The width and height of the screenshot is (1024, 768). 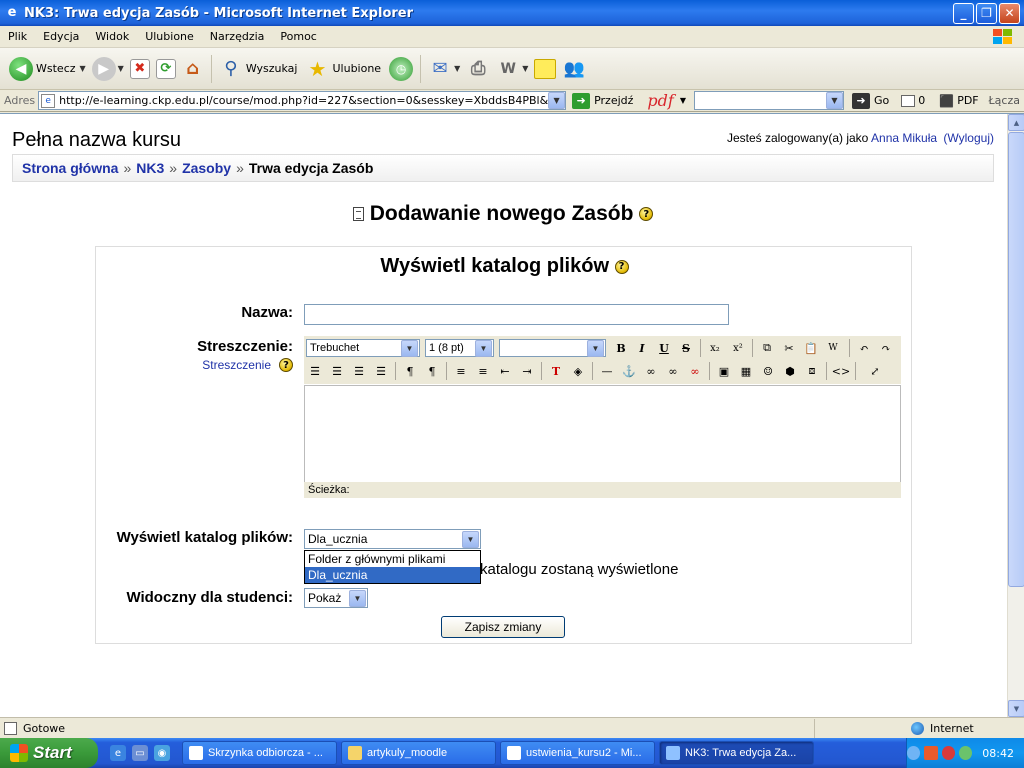 What do you see at coordinates (881, 100) in the screenshot?
I see `go2-label: Go` at bounding box center [881, 100].